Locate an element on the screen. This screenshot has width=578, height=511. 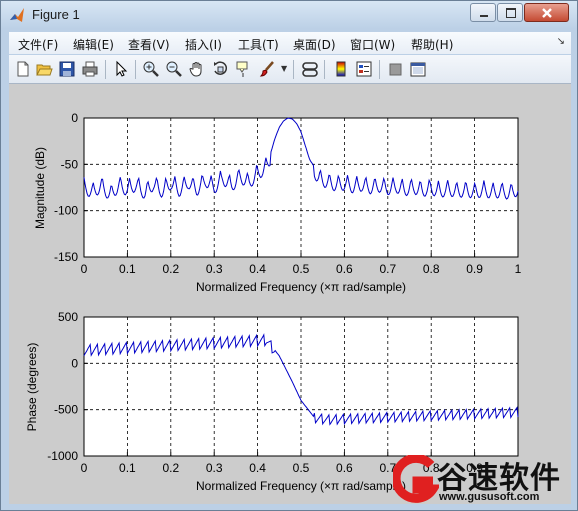
maximize-icon is located at coordinates (511, 13).